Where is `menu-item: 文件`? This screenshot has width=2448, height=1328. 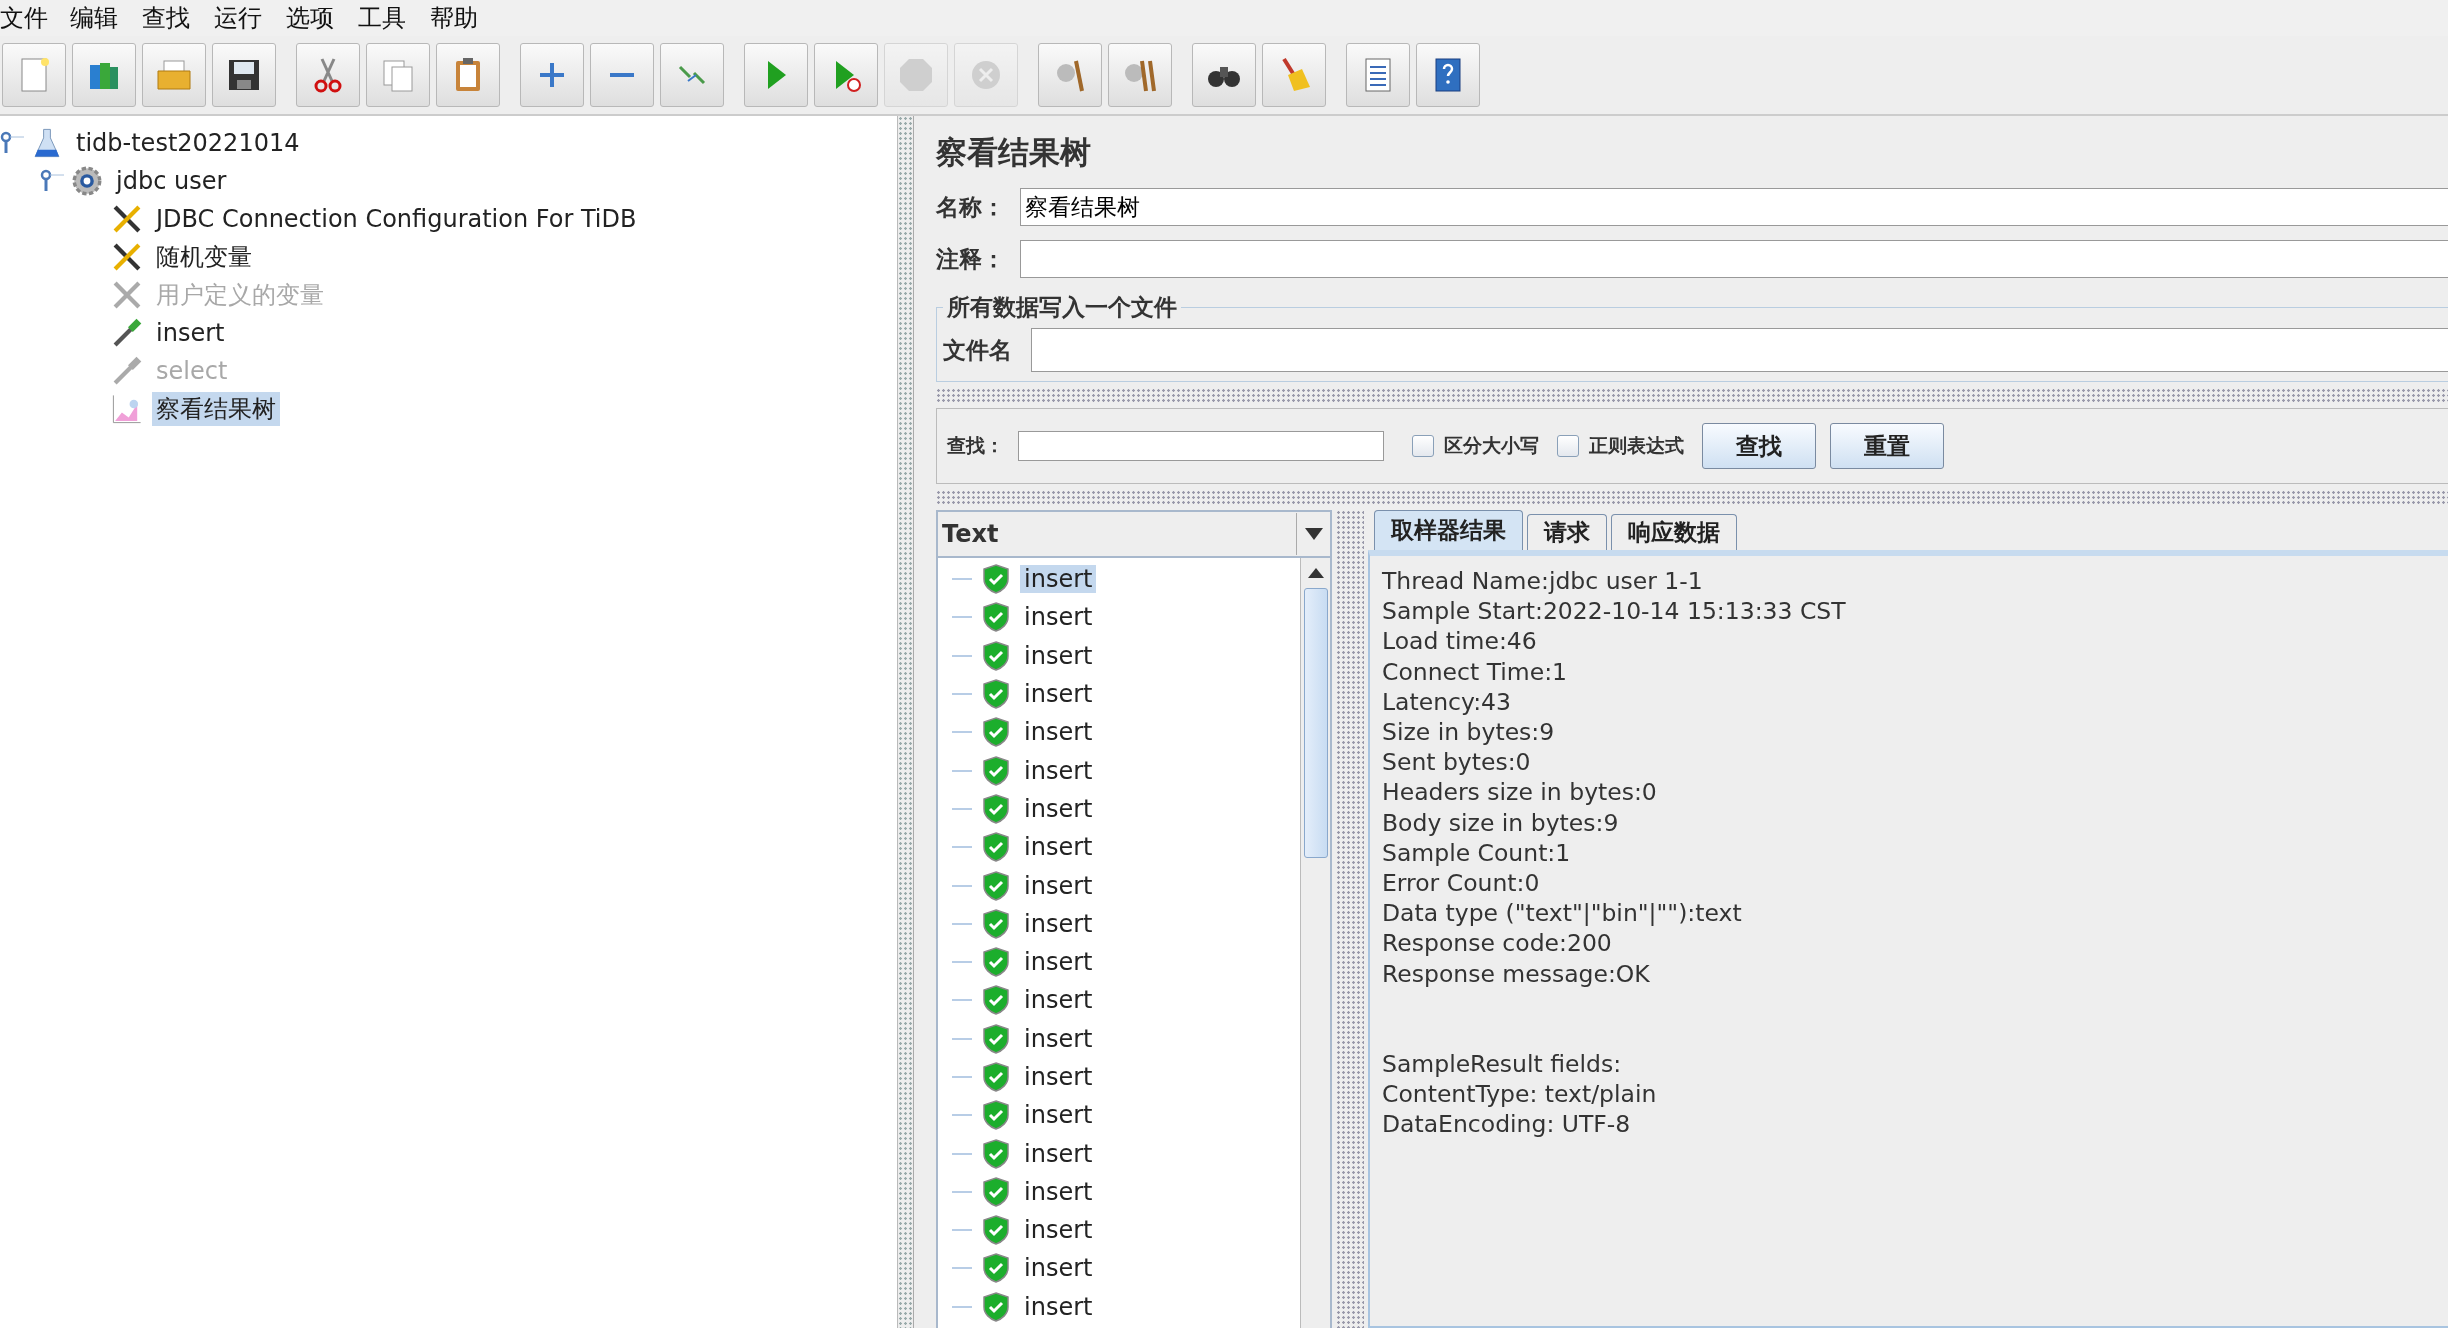
menu-item: 文件 is located at coordinates (35, 18).